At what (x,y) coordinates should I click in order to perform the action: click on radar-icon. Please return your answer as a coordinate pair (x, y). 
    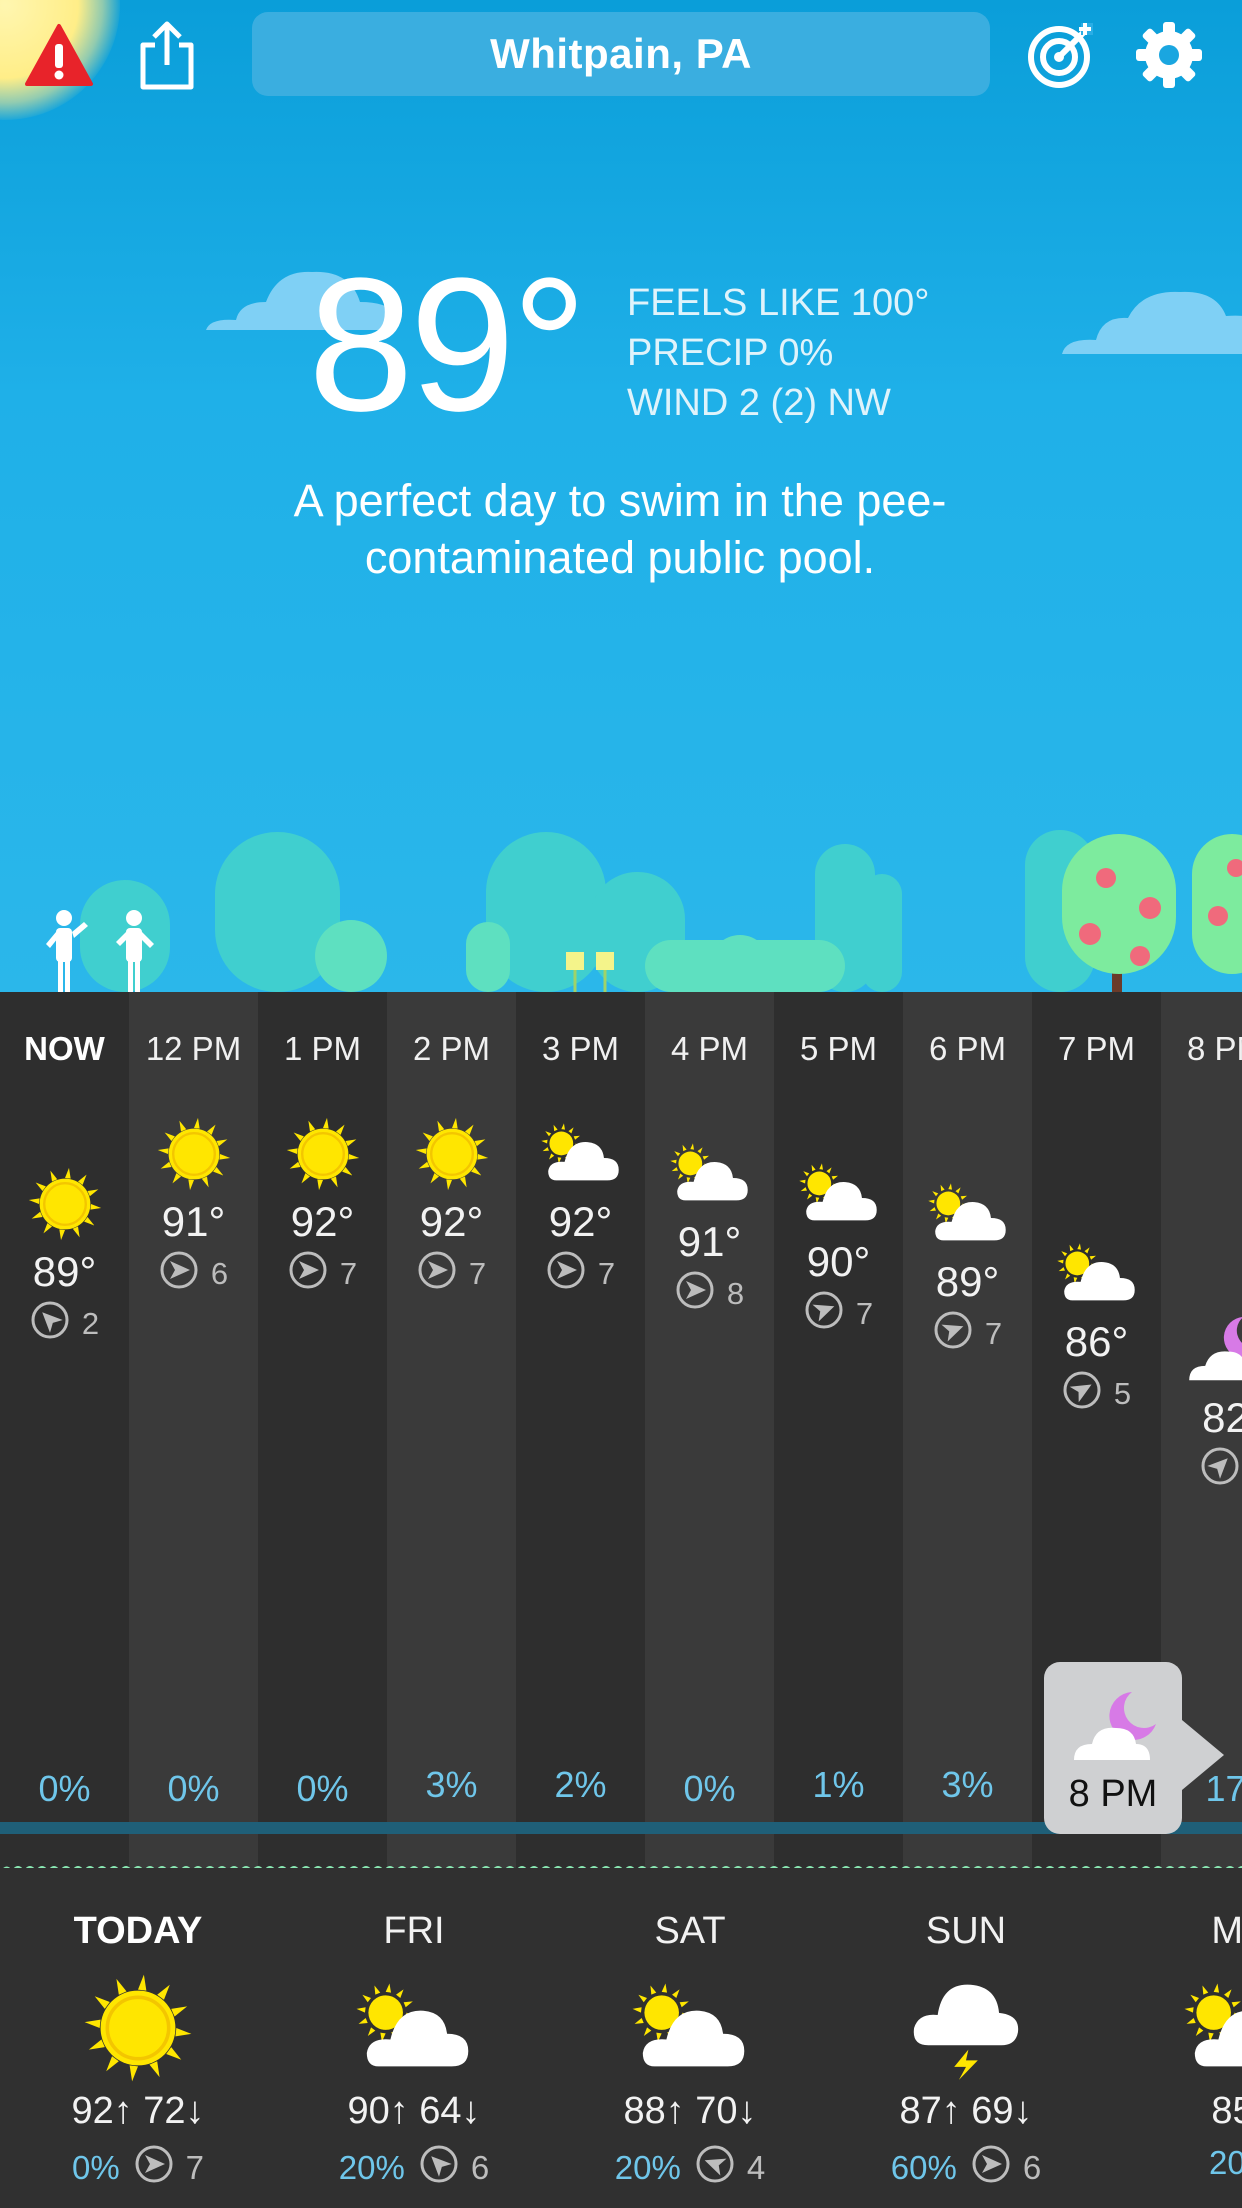
    Looking at the image, I should click on (1061, 55).